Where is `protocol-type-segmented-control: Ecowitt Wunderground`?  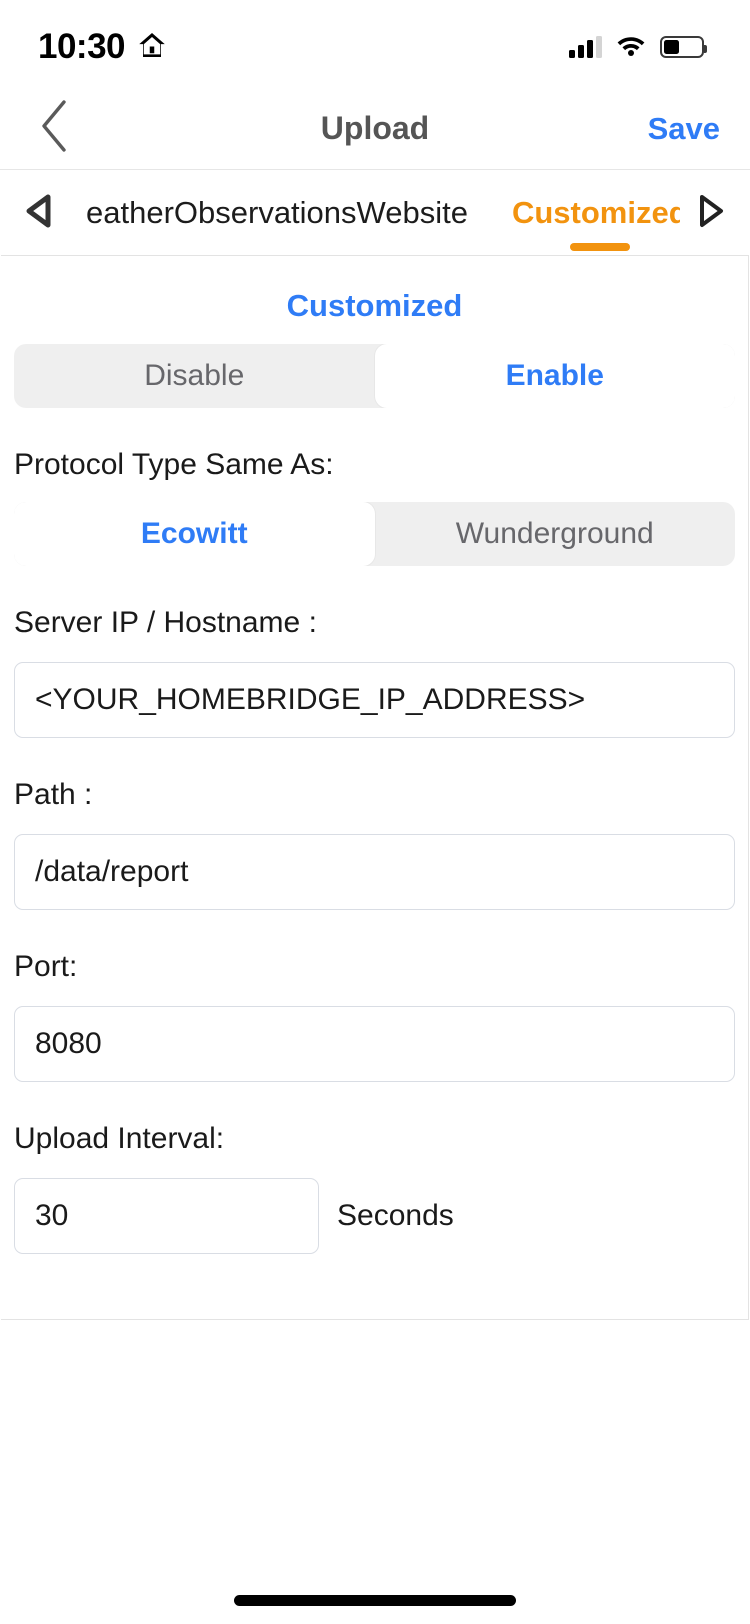
protocol-type-segmented-control: Ecowitt Wunderground is located at coordinates (374, 534).